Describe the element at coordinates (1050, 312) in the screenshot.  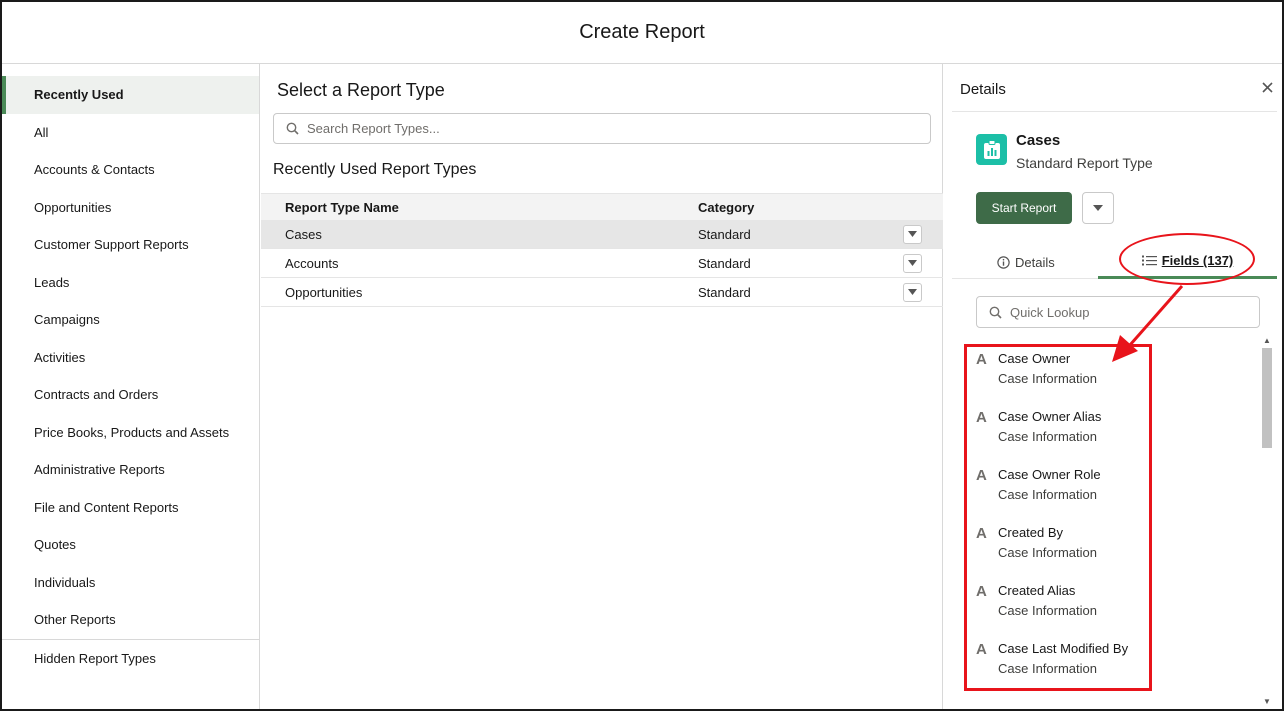
I see `quick-lookup-placeholder: Quick Lookup` at that location.